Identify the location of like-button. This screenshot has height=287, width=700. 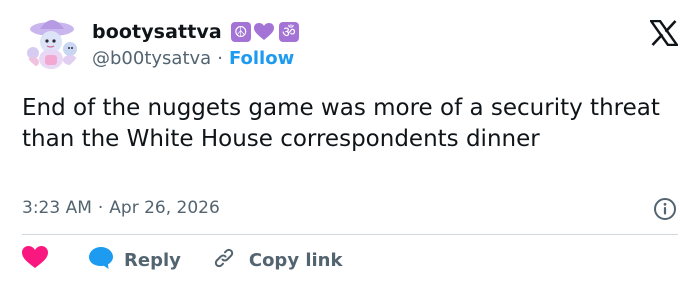
(35, 260).